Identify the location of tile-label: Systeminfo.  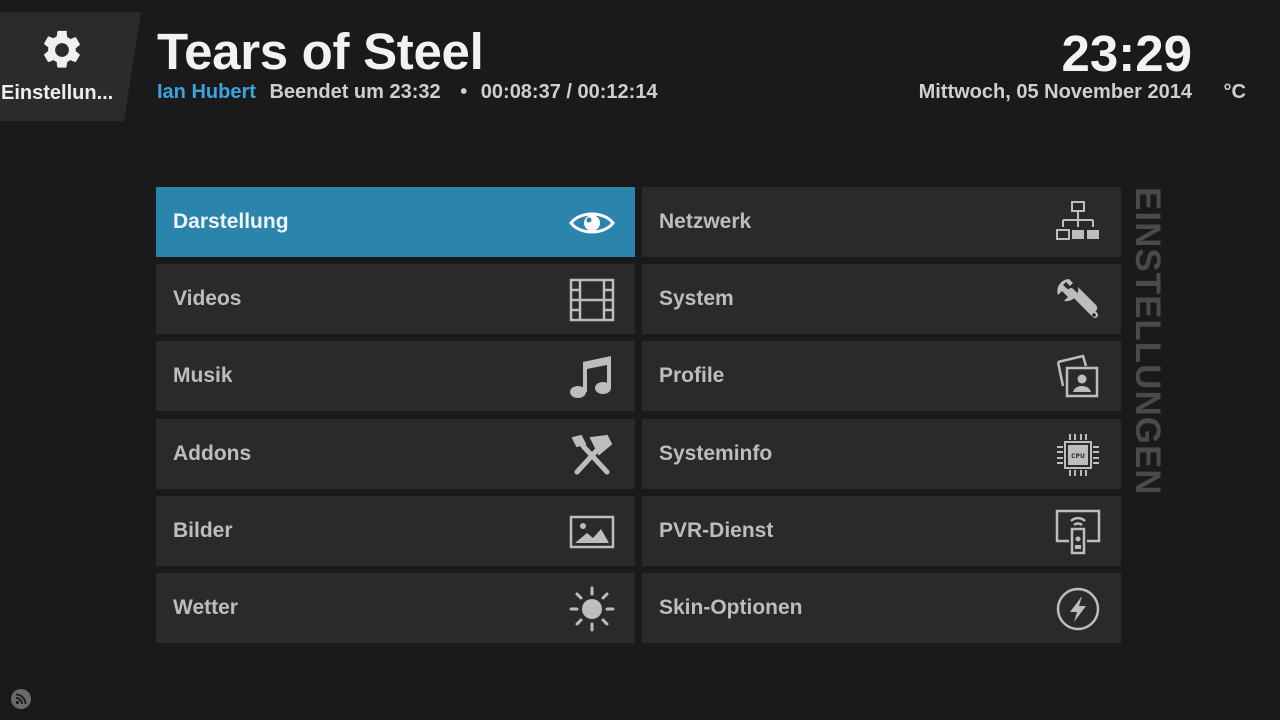
(716, 453).